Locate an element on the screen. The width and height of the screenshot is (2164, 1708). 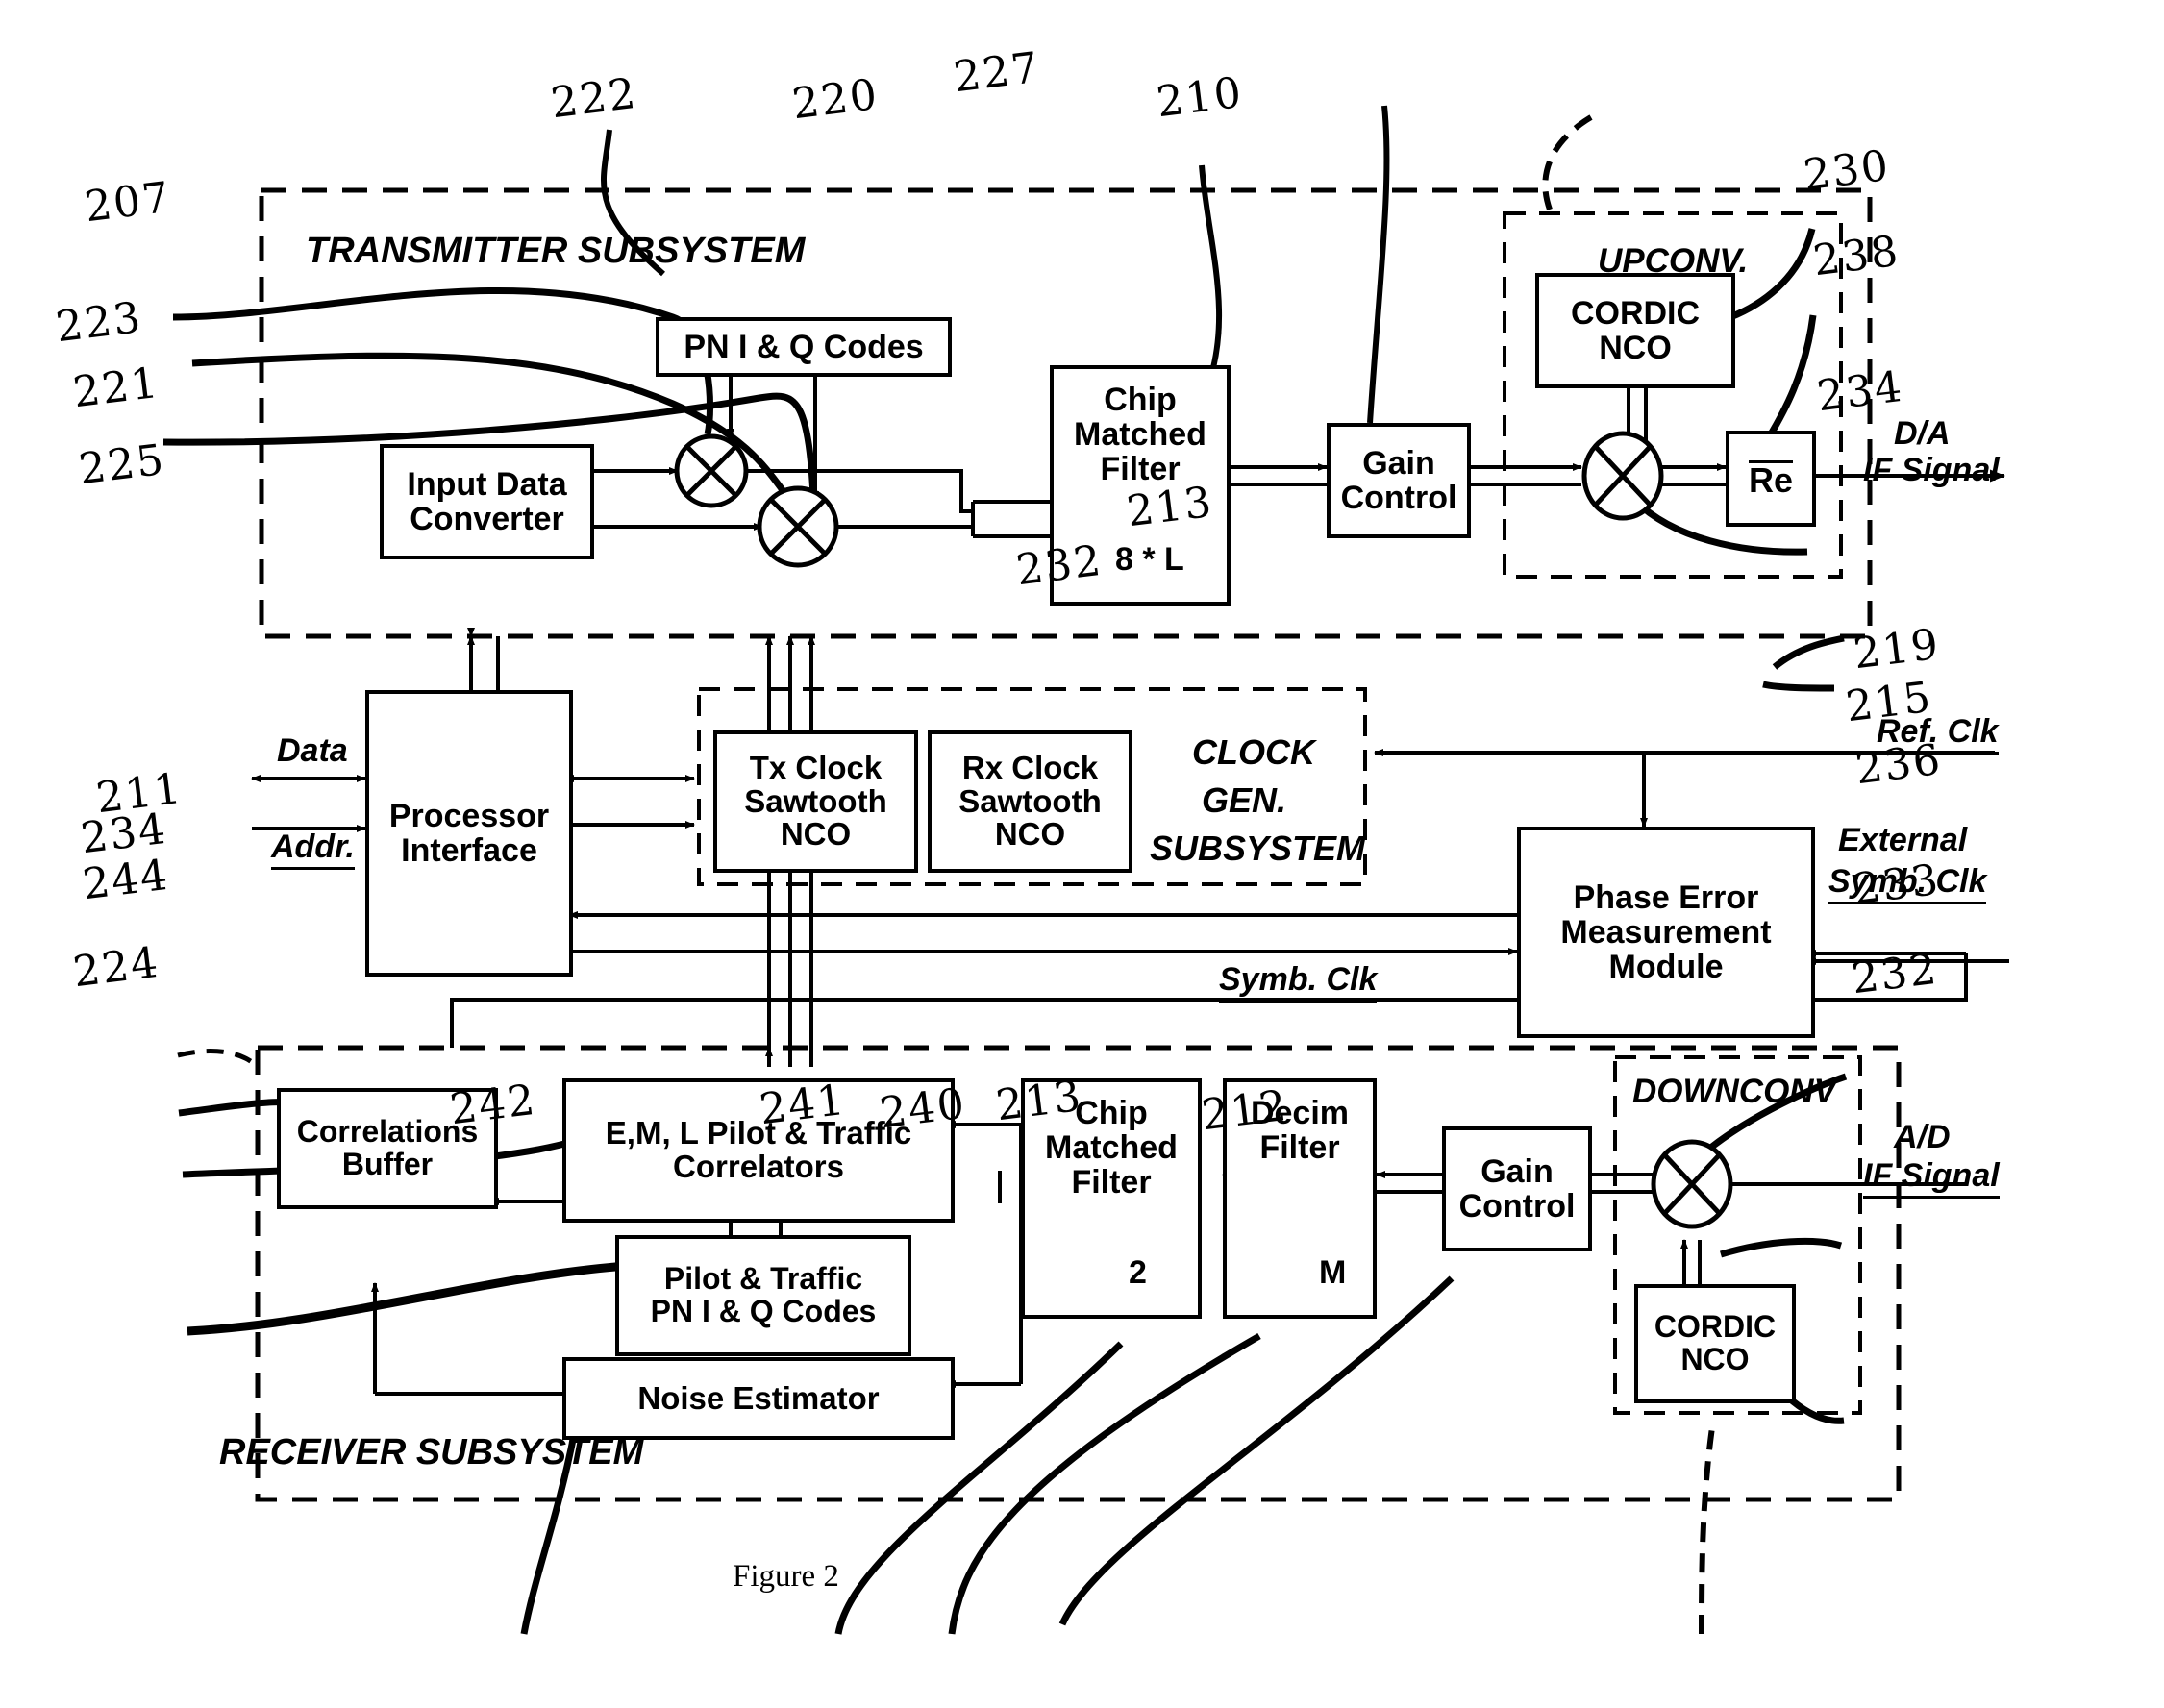
reference-numeral-223: 223 is located at coordinates (99, 323).